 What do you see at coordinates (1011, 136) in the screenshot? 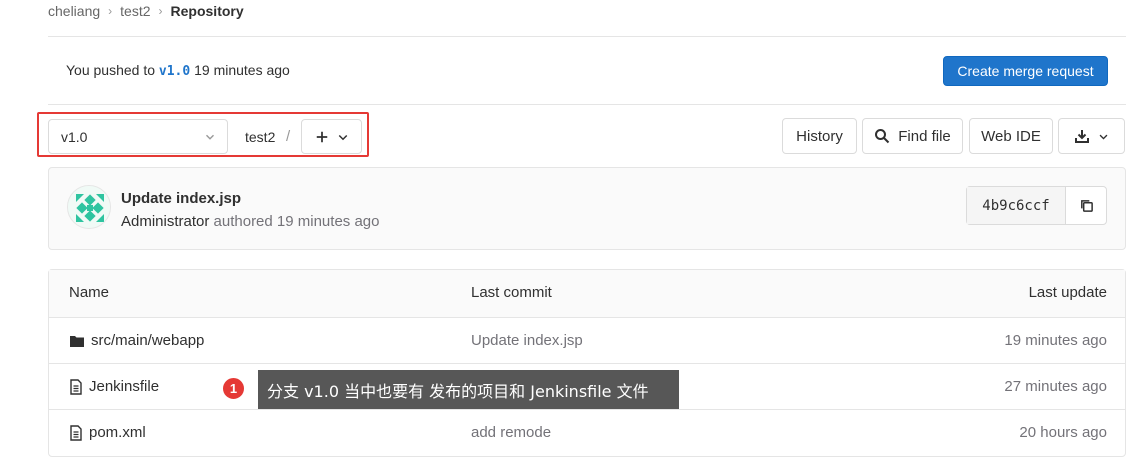
I see `web-ide-button: Web IDE` at bounding box center [1011, 136].